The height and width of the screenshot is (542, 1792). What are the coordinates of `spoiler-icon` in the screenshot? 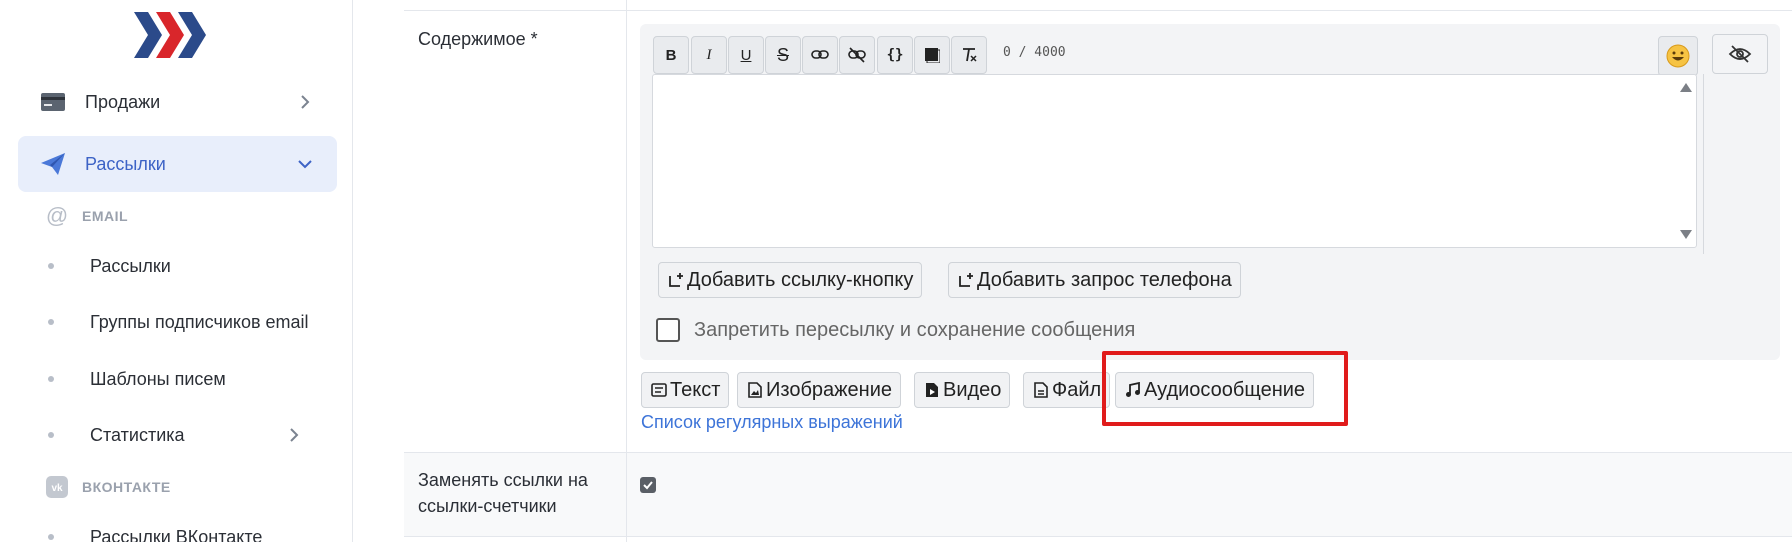 It's located at (932, 55).